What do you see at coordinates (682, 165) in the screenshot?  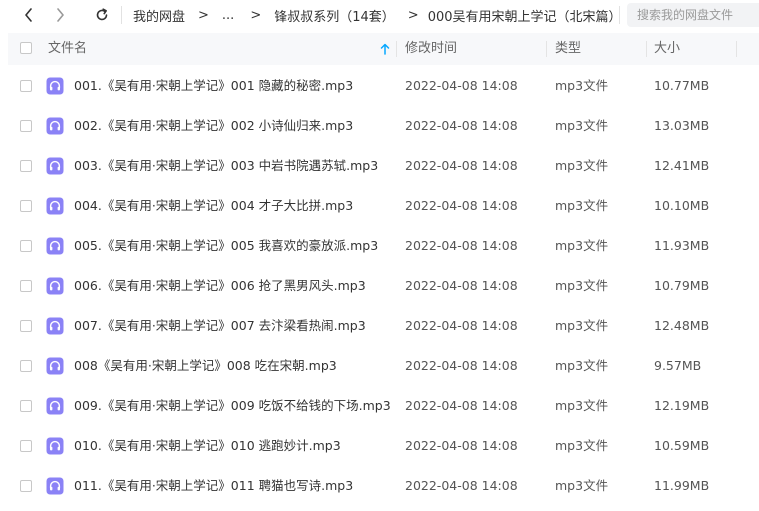 I see `file-size: 12.41MB` at bounding box center [682, 165].